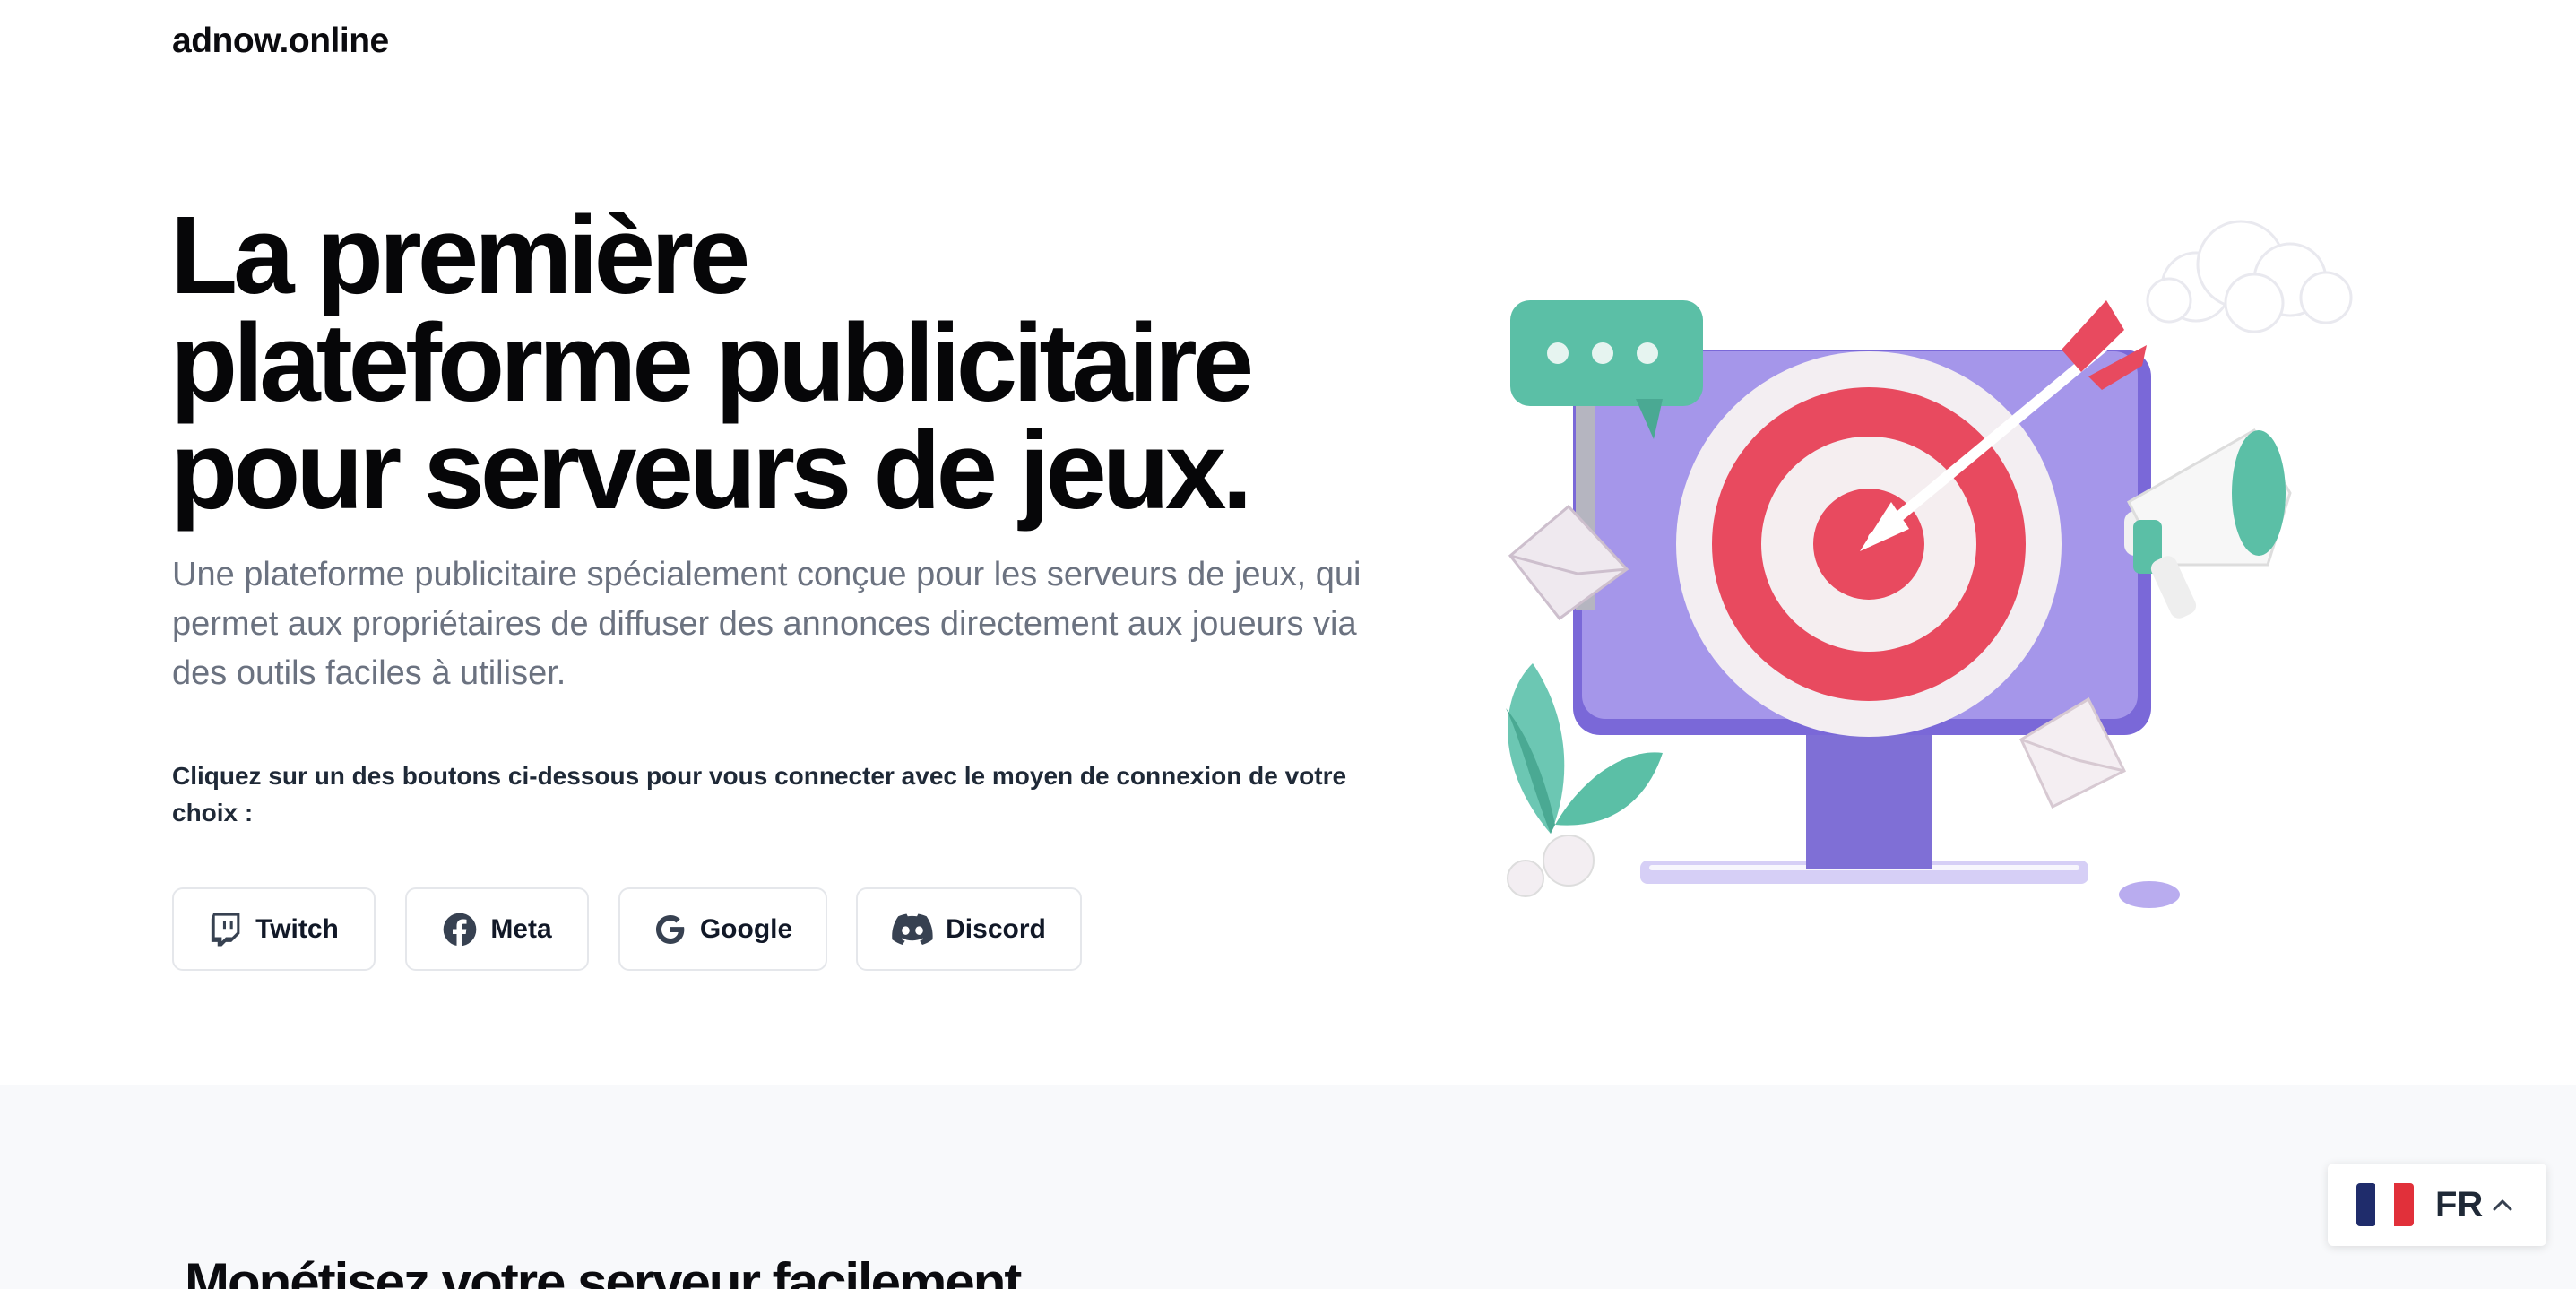 The image size is (2576, 1289). What do you see at coordinates (2149, 894) in the screenshot?
I see `mouse-icon` at bounding box center [2149, 894].